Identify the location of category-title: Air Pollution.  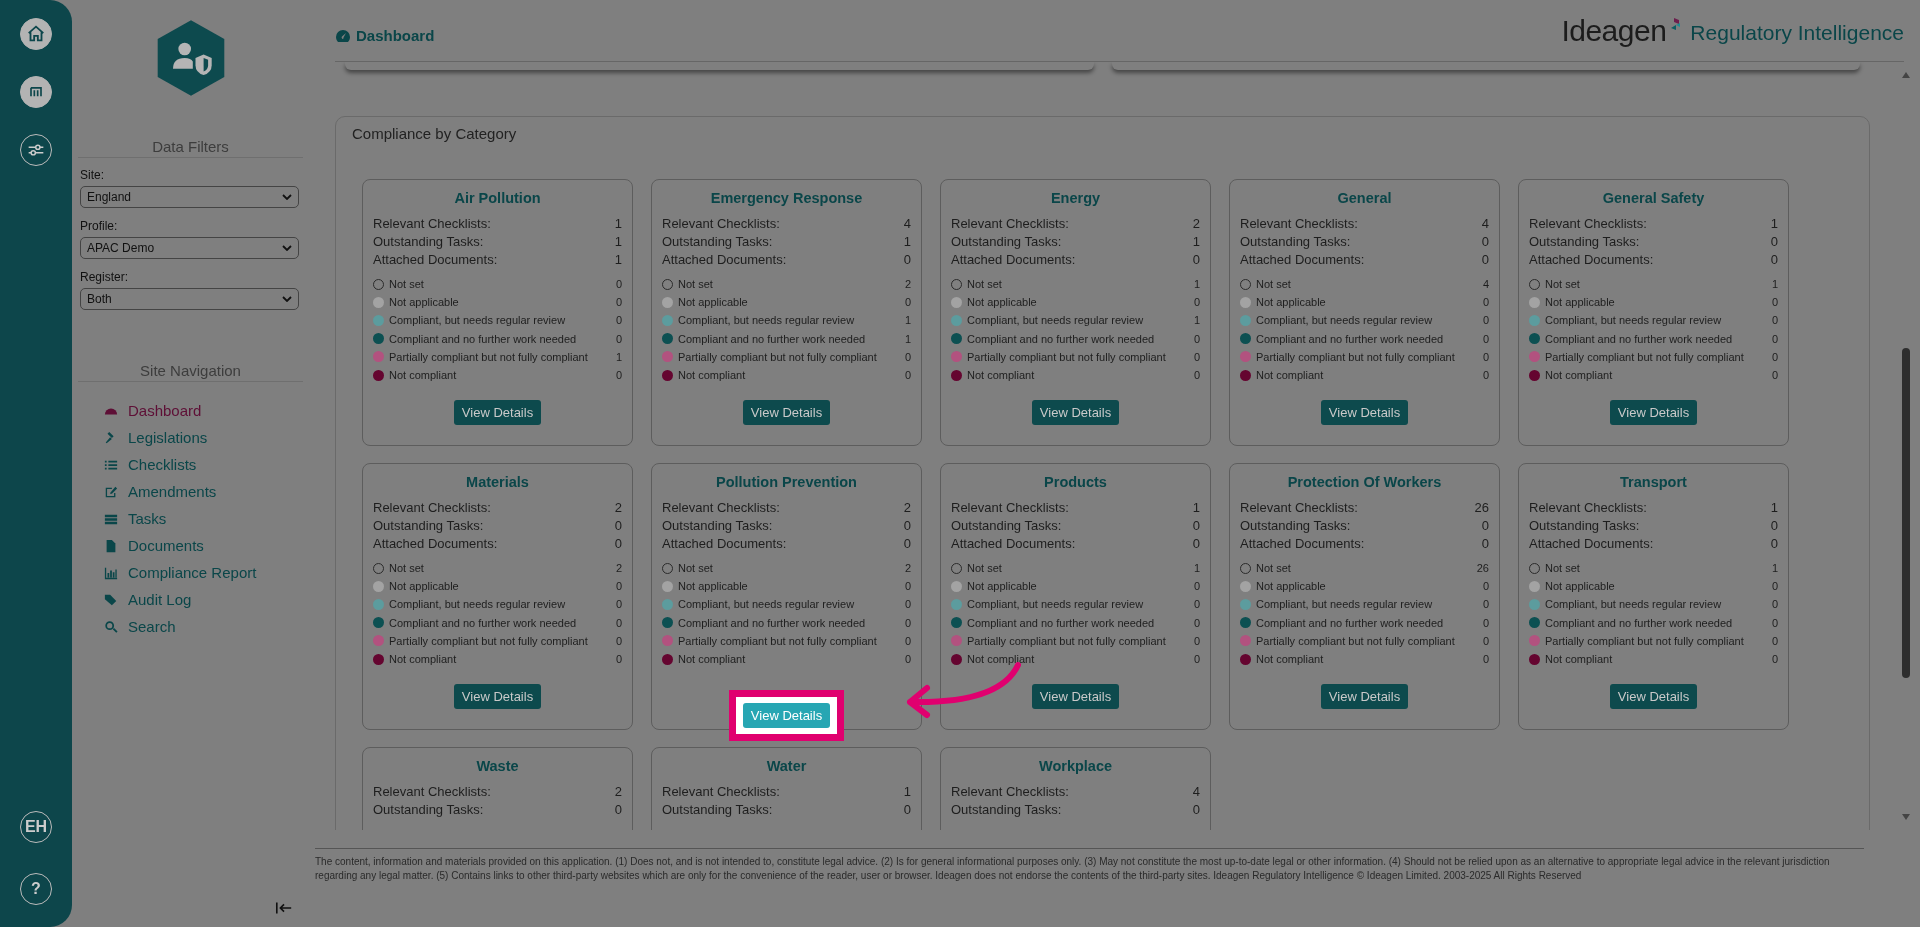
(497, 198).